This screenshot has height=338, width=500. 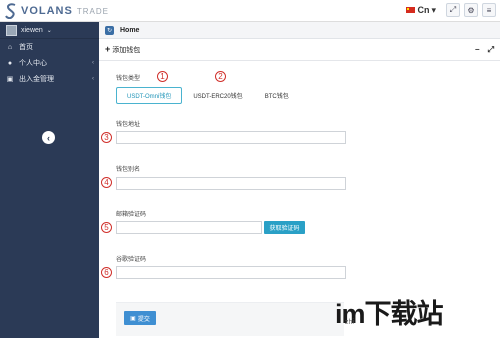 What do you see at coordinates (149, 95) in the screenshot?
I see `wallet-type-usdt-omni: USDT-Omni钱包` at bounding box center [149, 95].